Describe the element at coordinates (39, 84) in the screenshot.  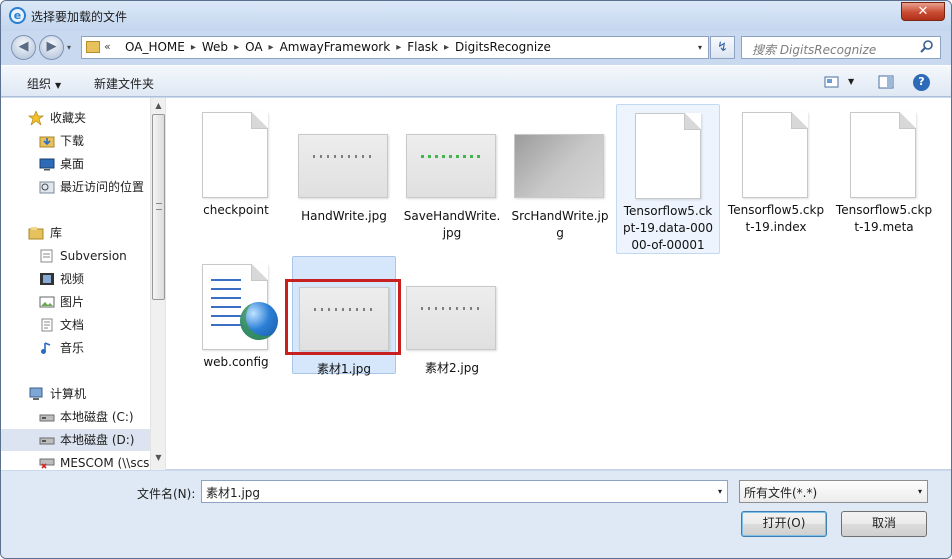
I see `organize-label: 组织` at that location.